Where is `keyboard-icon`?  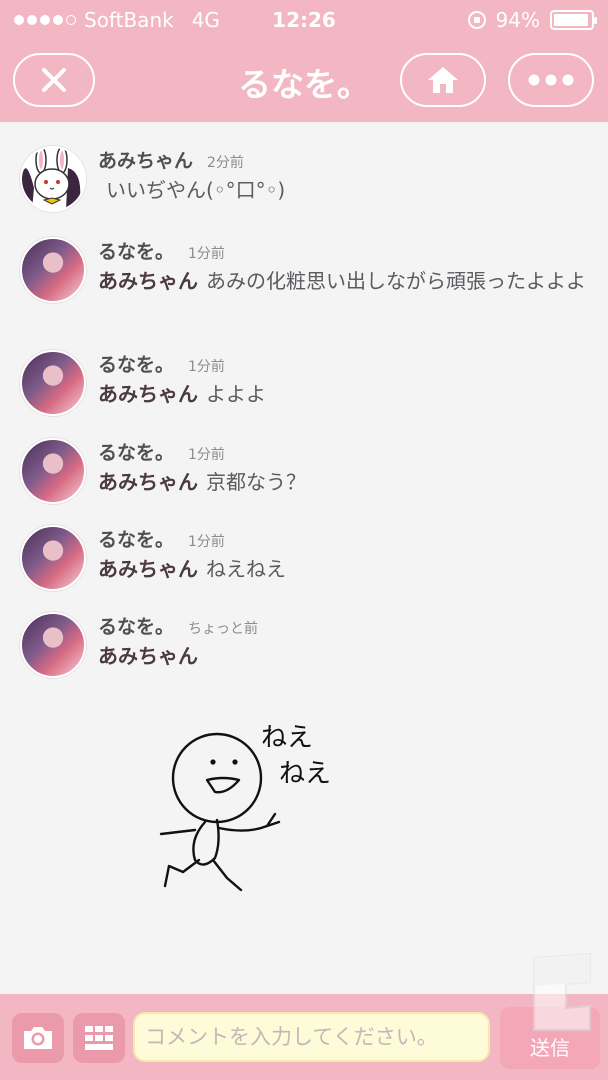 keyboard-icon is located at coordinates (99, 1038).